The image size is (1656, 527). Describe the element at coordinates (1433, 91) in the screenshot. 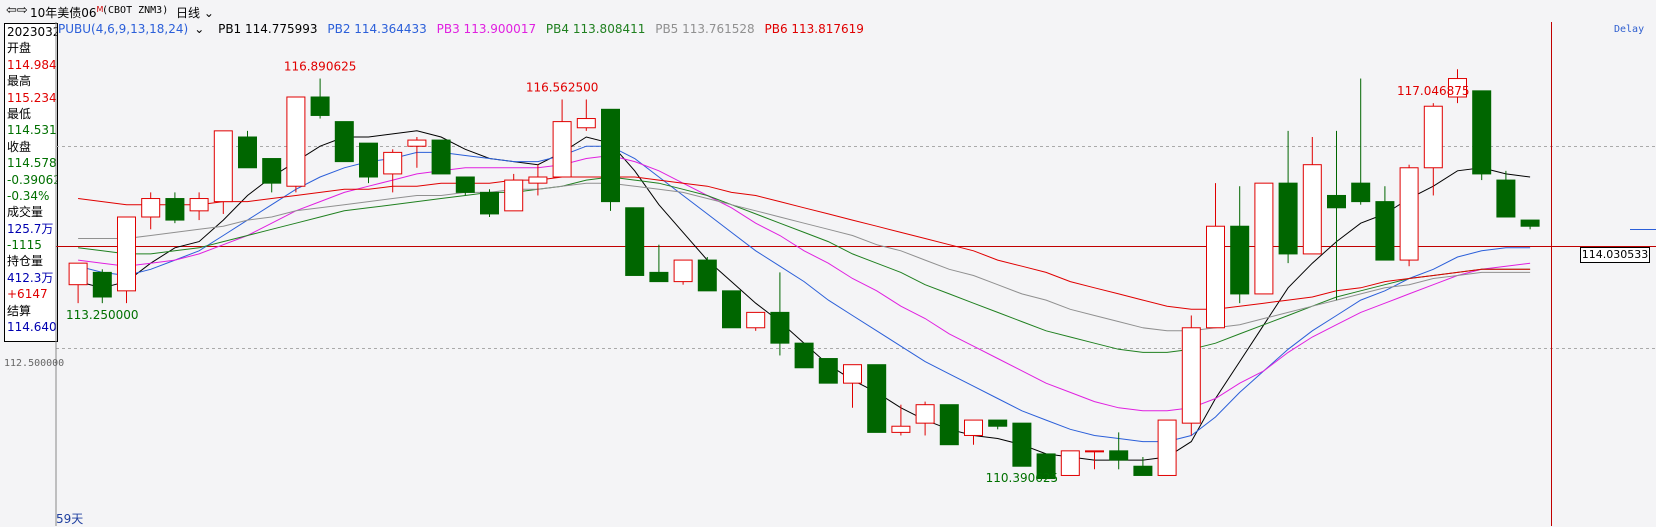

I see `extreme-price-label: 117.046875` at that location.